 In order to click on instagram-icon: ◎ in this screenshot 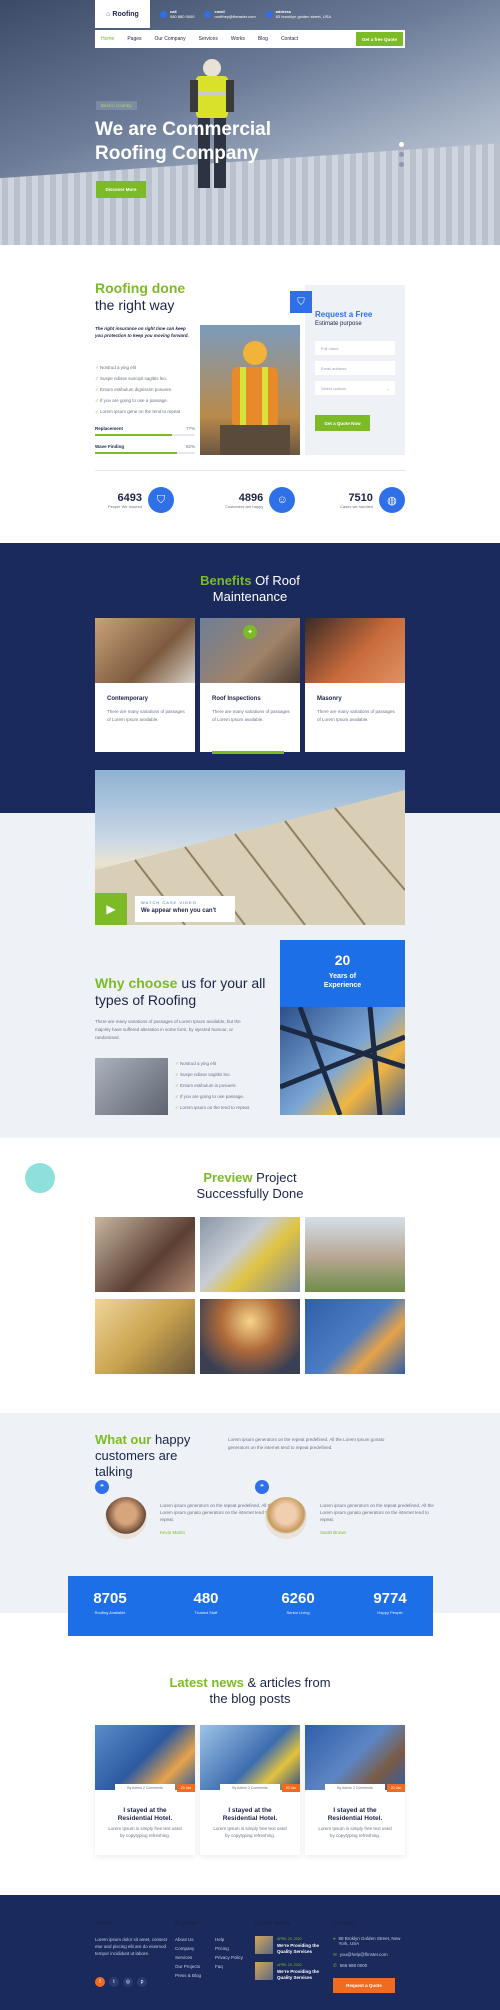, I will do `click(128, 1982)`.